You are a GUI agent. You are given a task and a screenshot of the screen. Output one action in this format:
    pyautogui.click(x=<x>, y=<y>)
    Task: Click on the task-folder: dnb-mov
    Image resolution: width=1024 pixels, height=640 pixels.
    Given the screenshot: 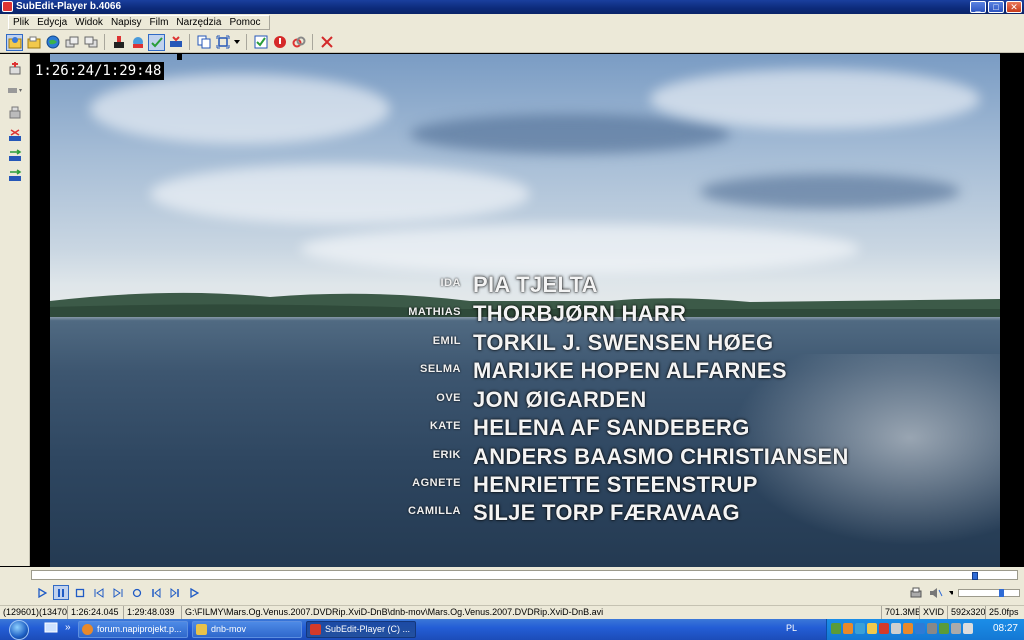 What is the action you would take?
    pyautogui.click(x=247, y=629)
    